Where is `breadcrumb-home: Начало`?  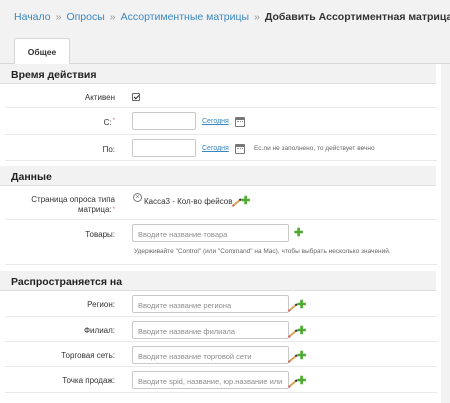 breadcrumb-home: Начало is located at coordinates (32, 17).